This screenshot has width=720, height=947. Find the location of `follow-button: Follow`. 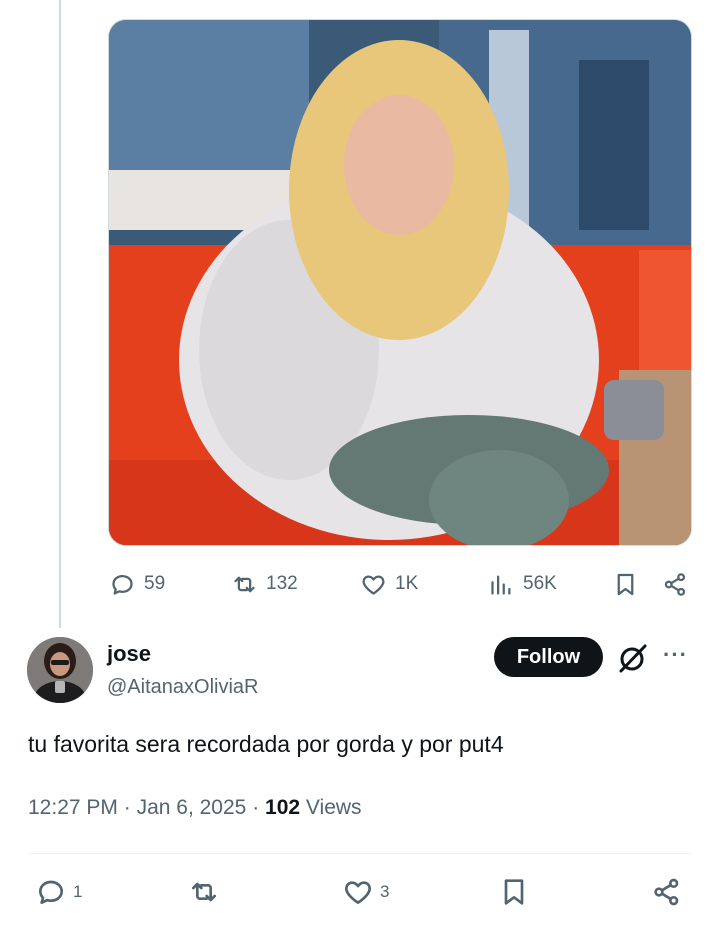

follow-button: Follow is located at coordinates (548, 657).